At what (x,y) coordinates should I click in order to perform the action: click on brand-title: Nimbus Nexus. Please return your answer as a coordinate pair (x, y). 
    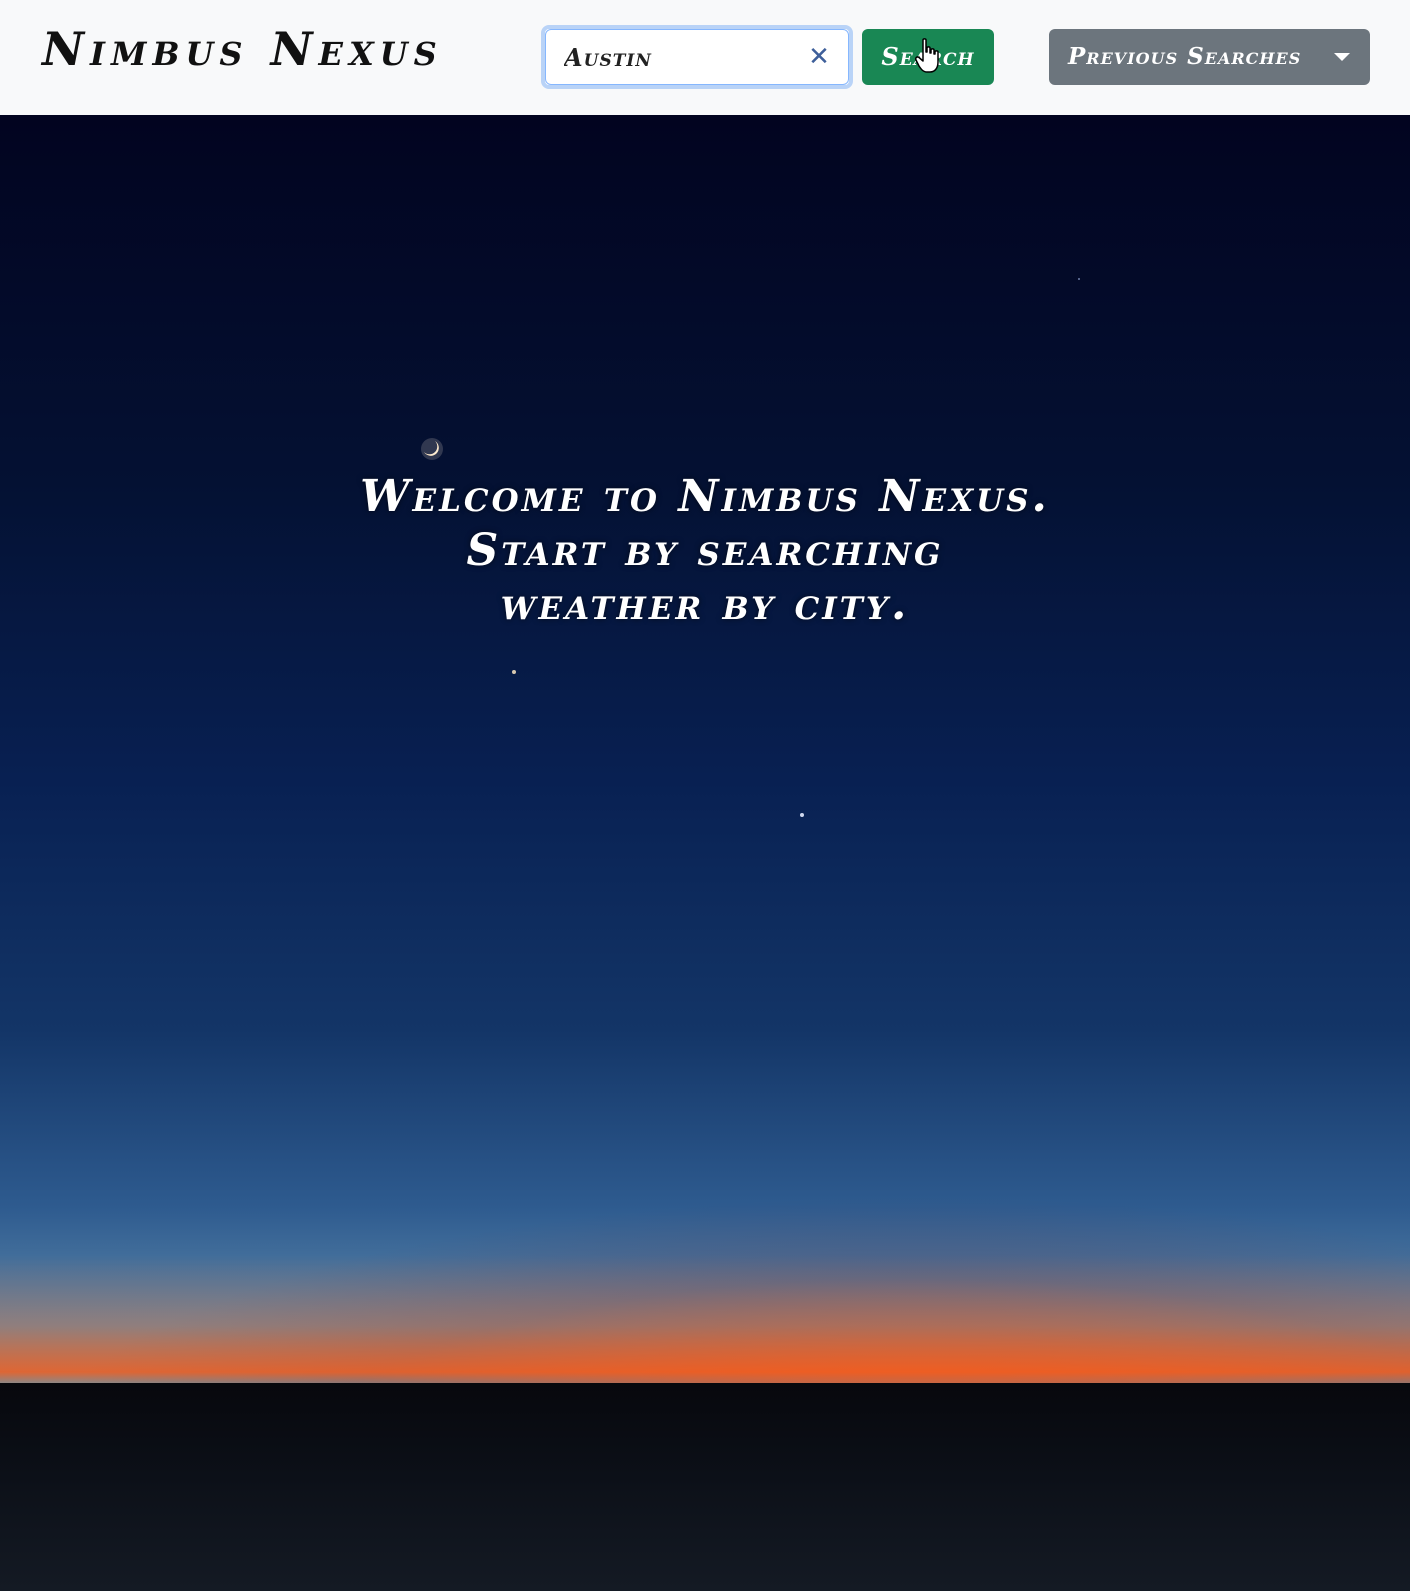
    Looking at the image, I should click on (242, 49).